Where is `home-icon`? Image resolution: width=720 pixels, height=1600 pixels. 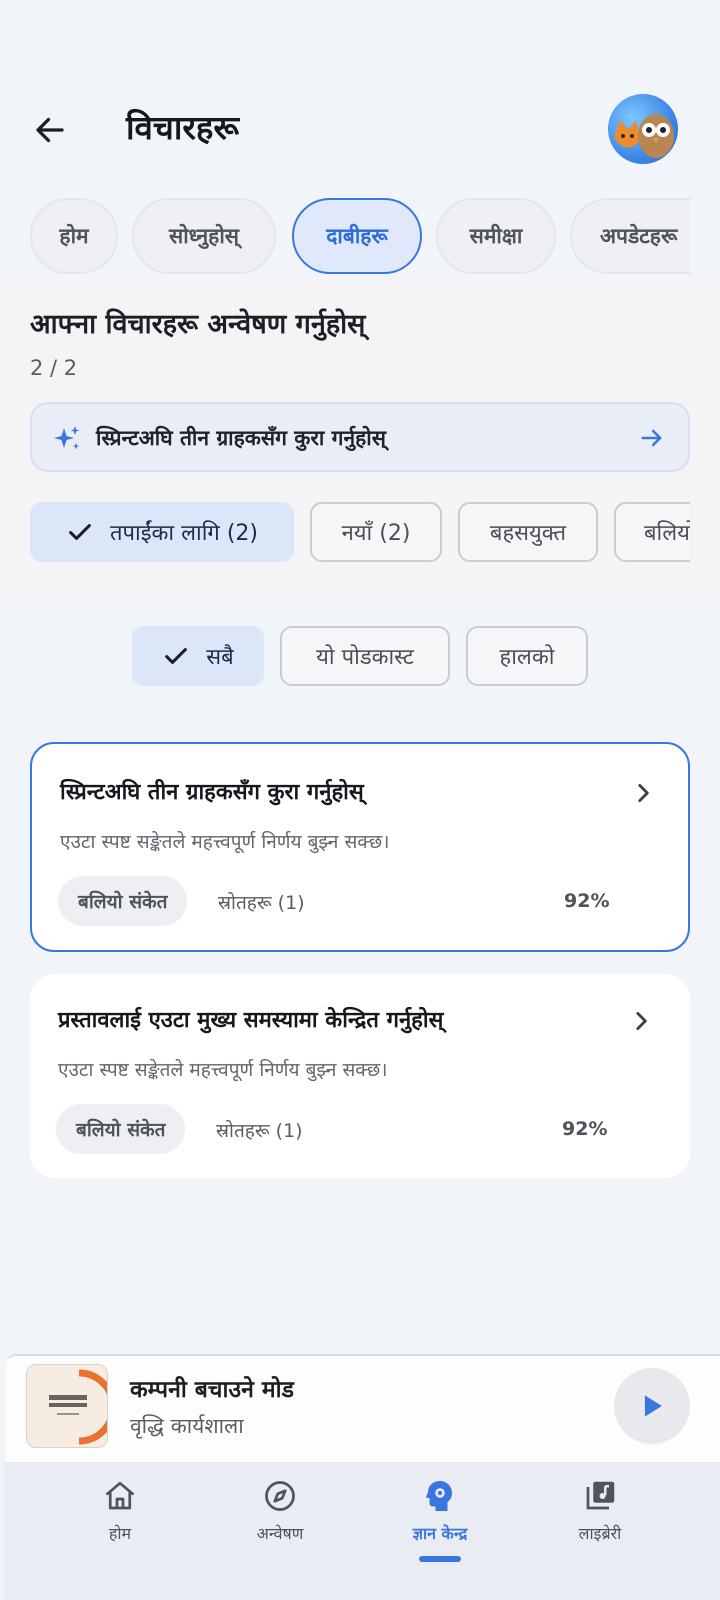
home-icon is located at coordinates (120, 1495).